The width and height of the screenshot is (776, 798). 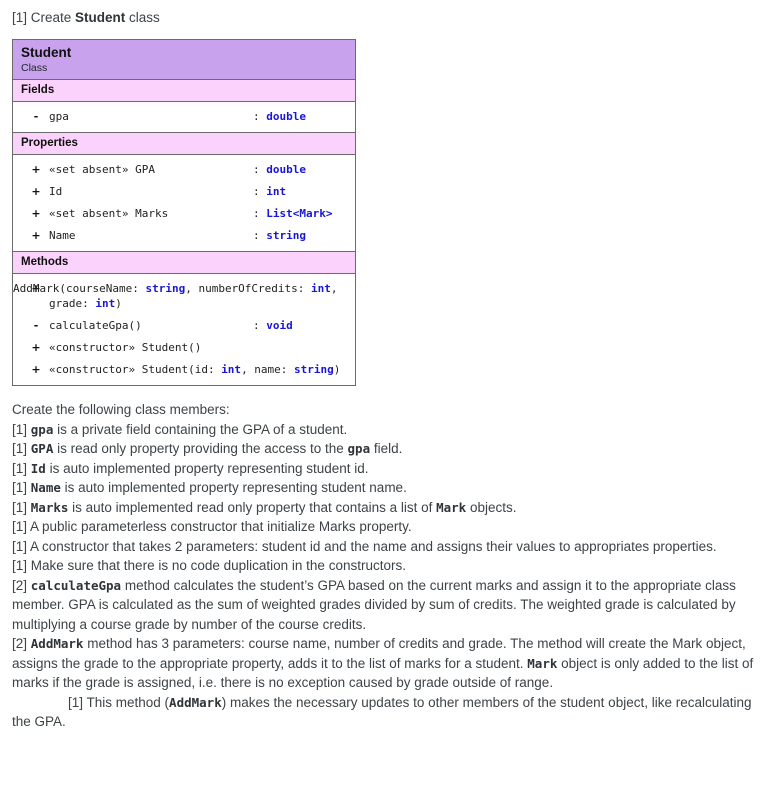 I want to click on uml-member-type: : int, so click(x=299, y=191).